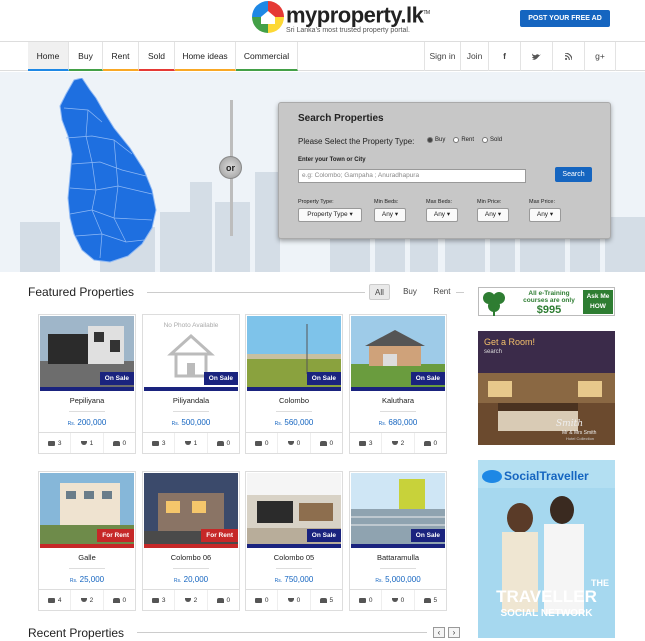  I want to click on join-link: Join, so click(474, 56).